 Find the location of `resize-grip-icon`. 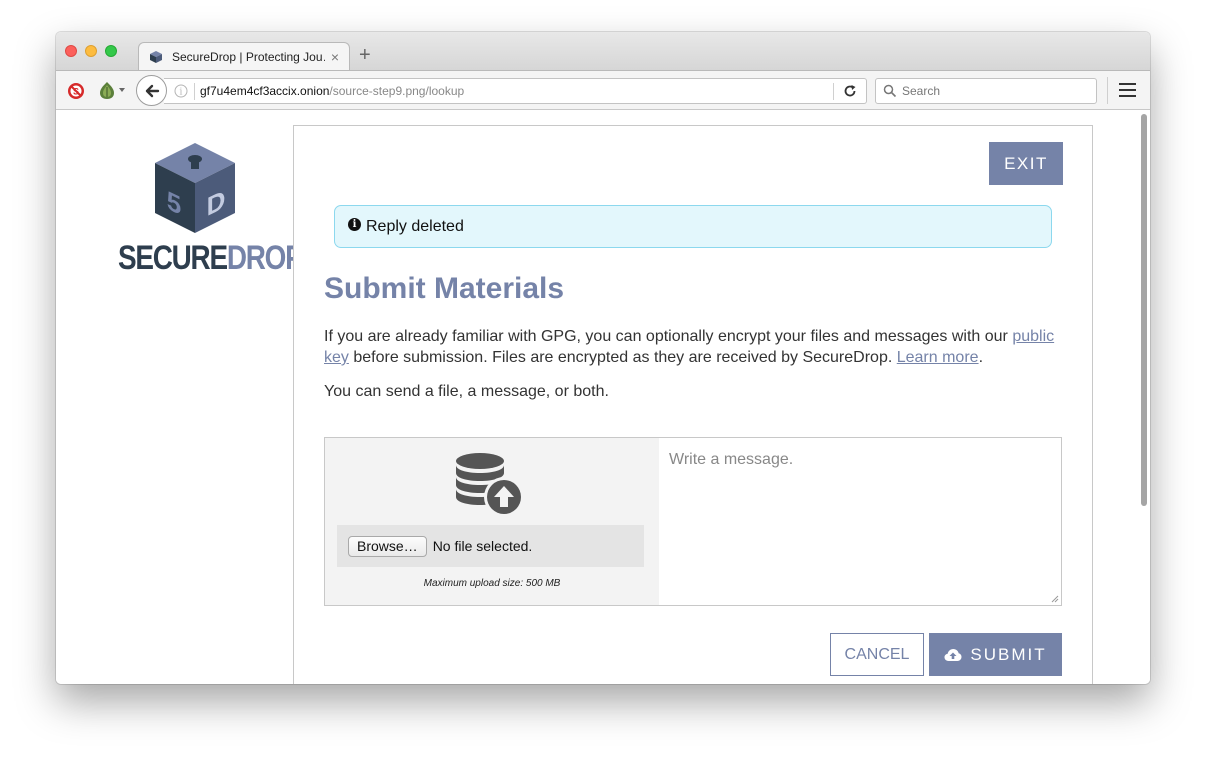

resize-grip-icon is located at coordinates (1055, 599).